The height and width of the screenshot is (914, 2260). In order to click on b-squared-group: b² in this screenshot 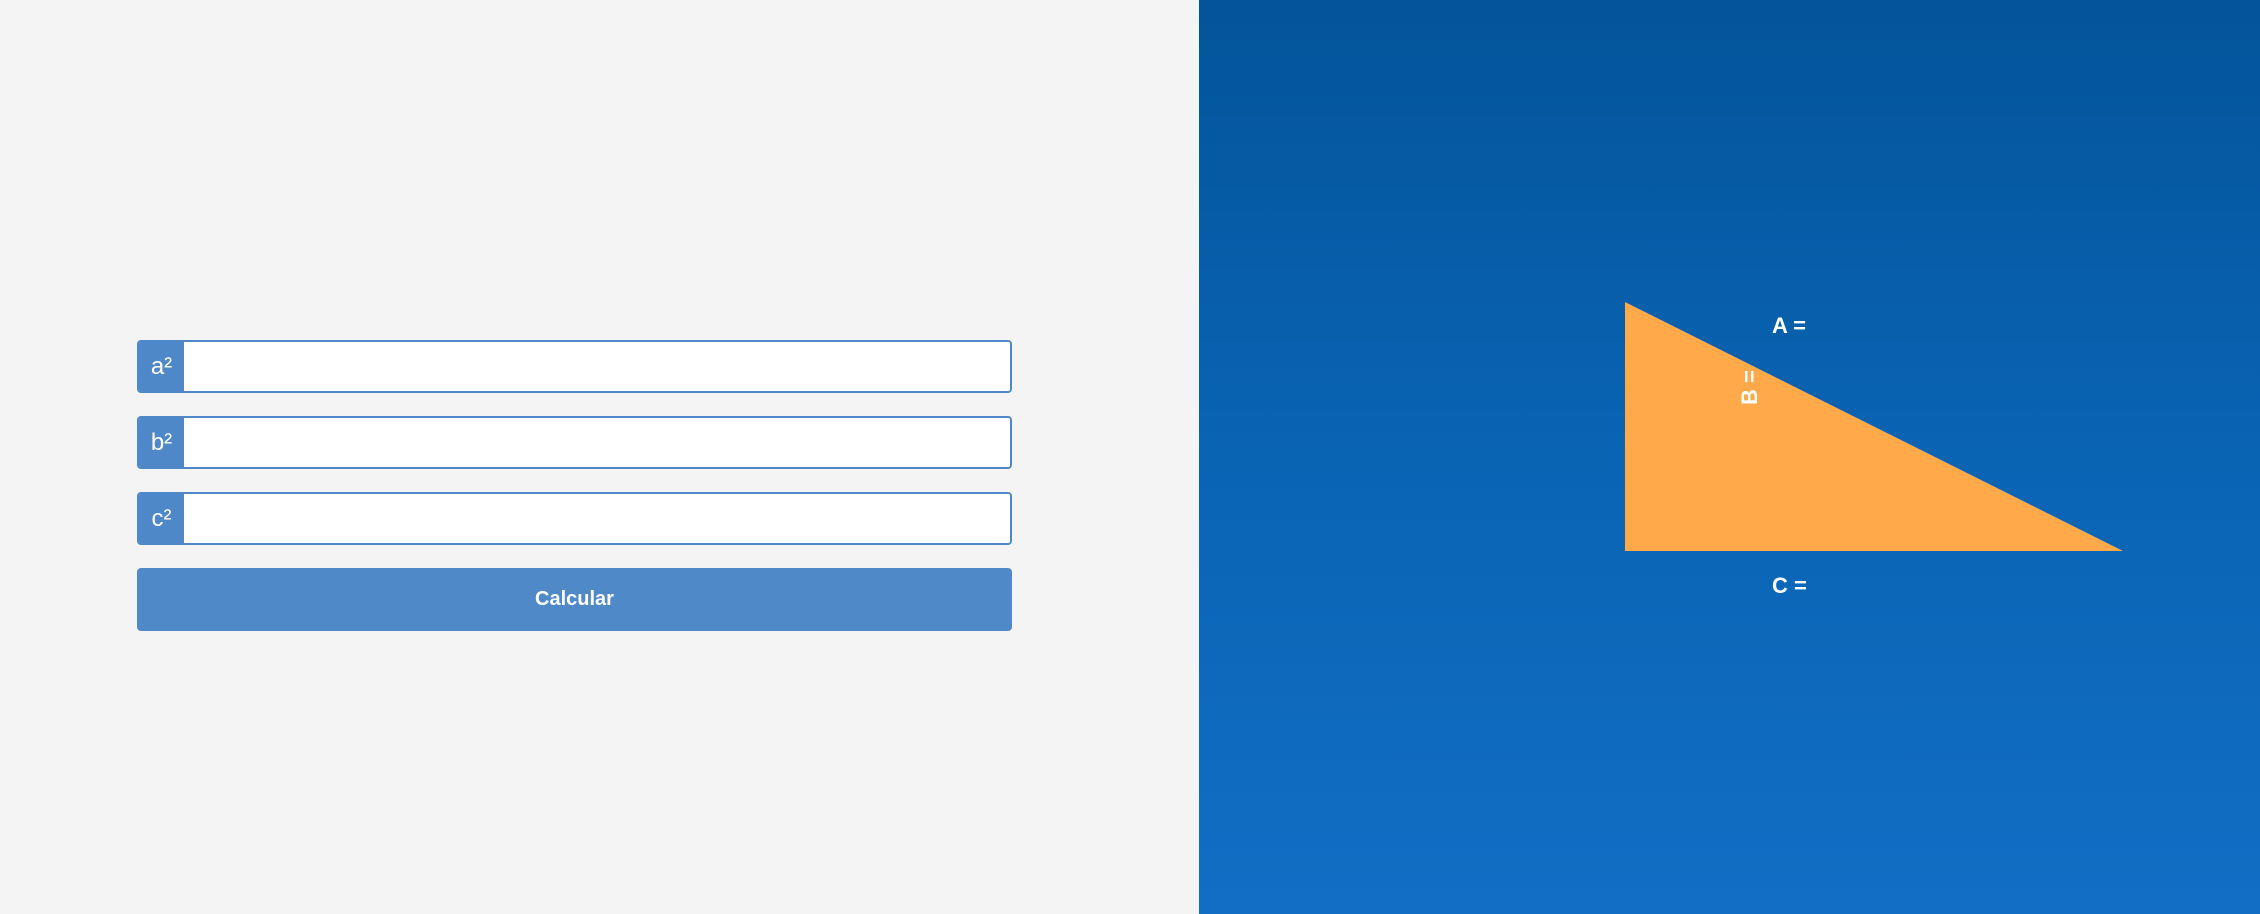, I will do `click(574, 442)`.